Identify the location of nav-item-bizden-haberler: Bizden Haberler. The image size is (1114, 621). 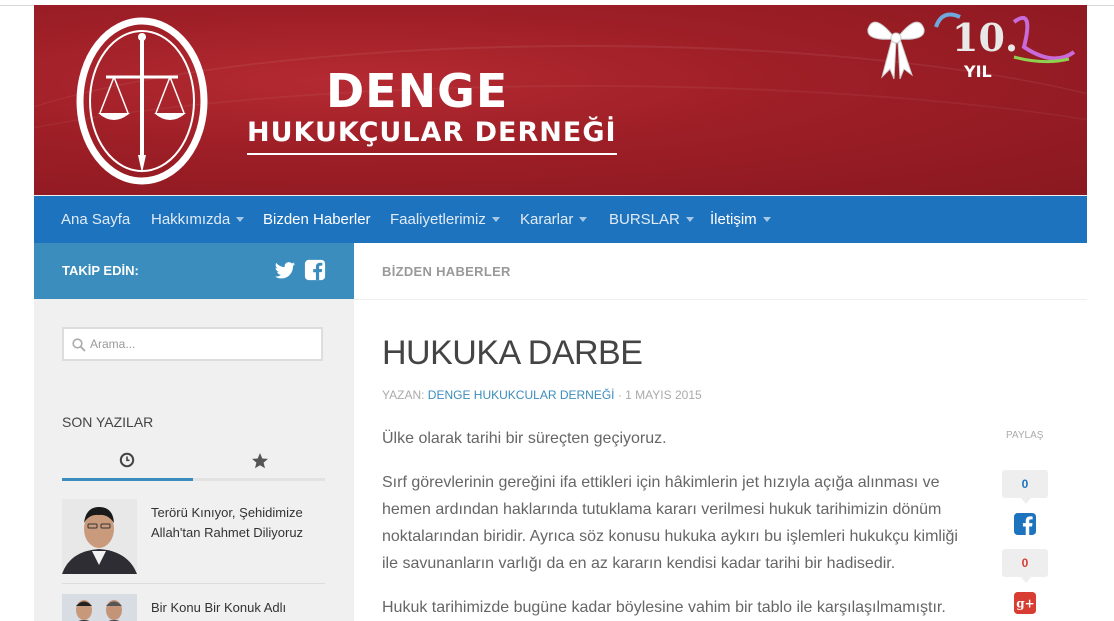
(317, 219).